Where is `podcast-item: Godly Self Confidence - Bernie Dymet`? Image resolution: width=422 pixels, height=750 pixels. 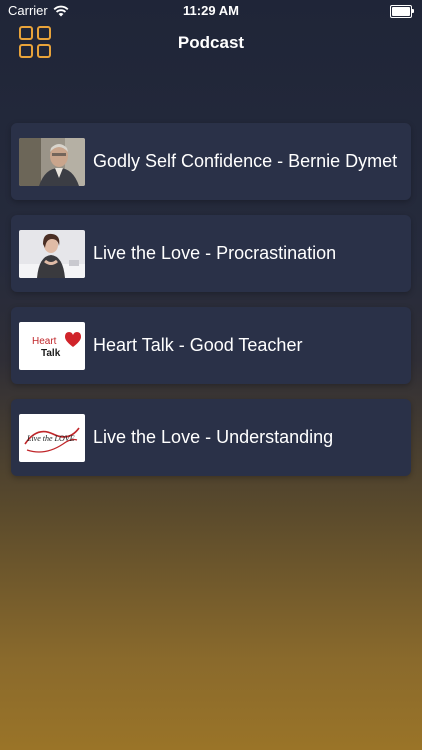
podcast-item: Godly Self Confidence - Bernie Dymet is located at coordinates (211, 161).